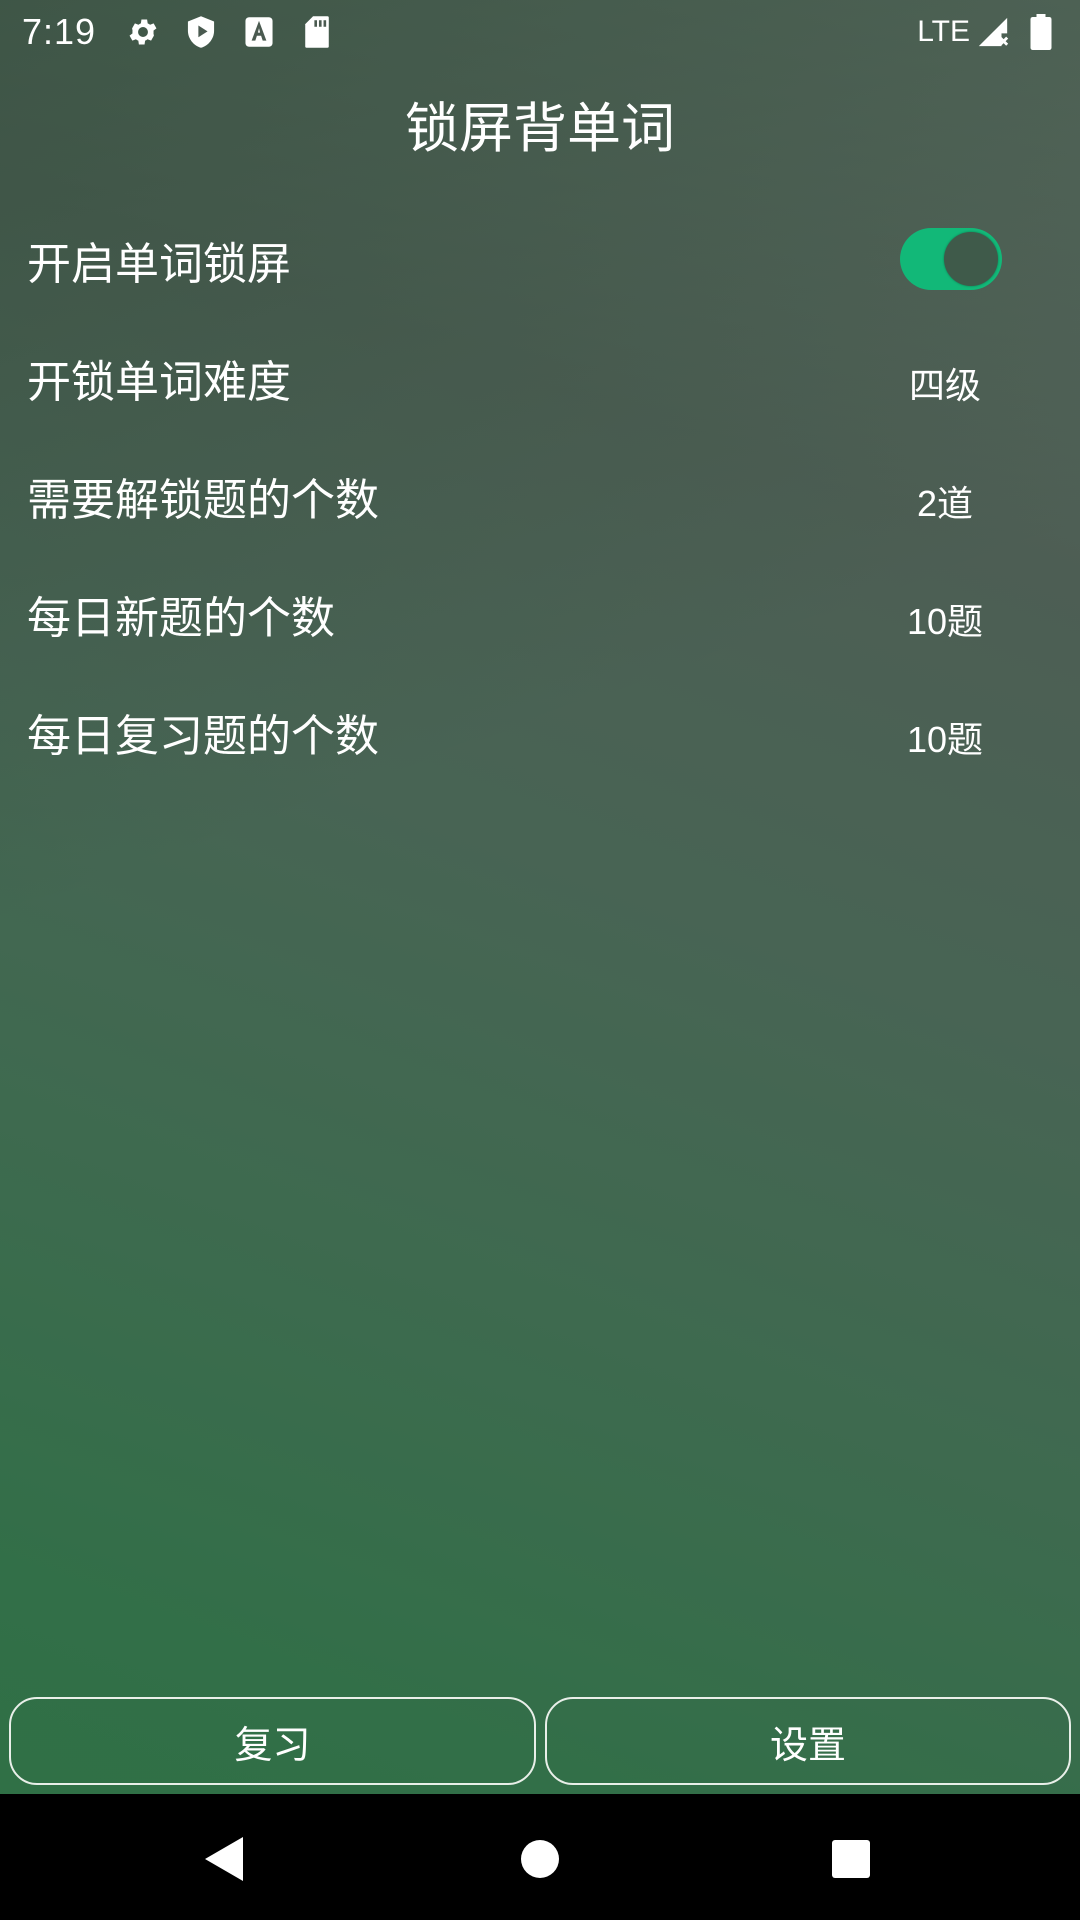 Image resolution: width=1080 pixels, height=1920 pixels. I want to click on bottom-buttons: 复习 设置, so click(540, 1741).